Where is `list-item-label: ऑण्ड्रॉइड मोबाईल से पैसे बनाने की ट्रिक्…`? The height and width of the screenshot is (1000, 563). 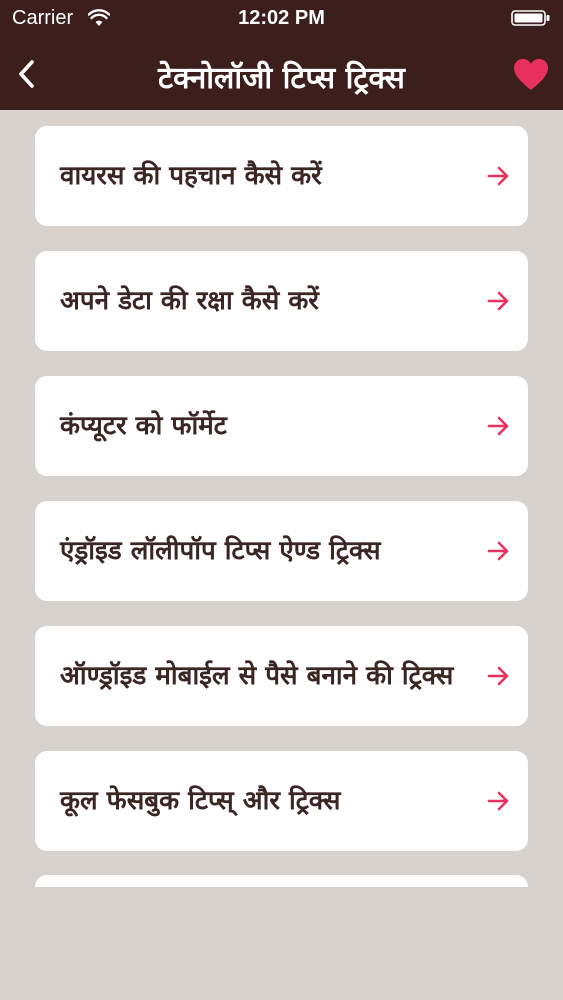 list-item-label: ऑण्ड्रॉइड मोबाईल से पैसे बनाने की ट्रिक्… is located at coordinates (257, 676).